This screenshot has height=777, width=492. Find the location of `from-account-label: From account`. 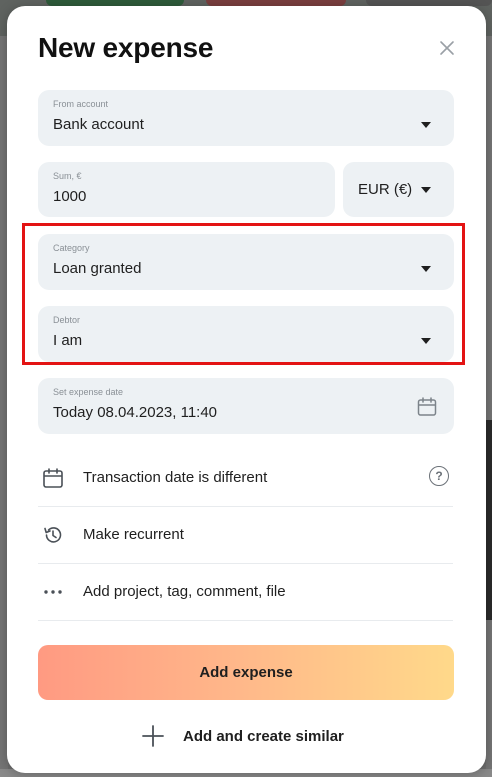

from-account-label: From account is located at coordinates (81, 104).